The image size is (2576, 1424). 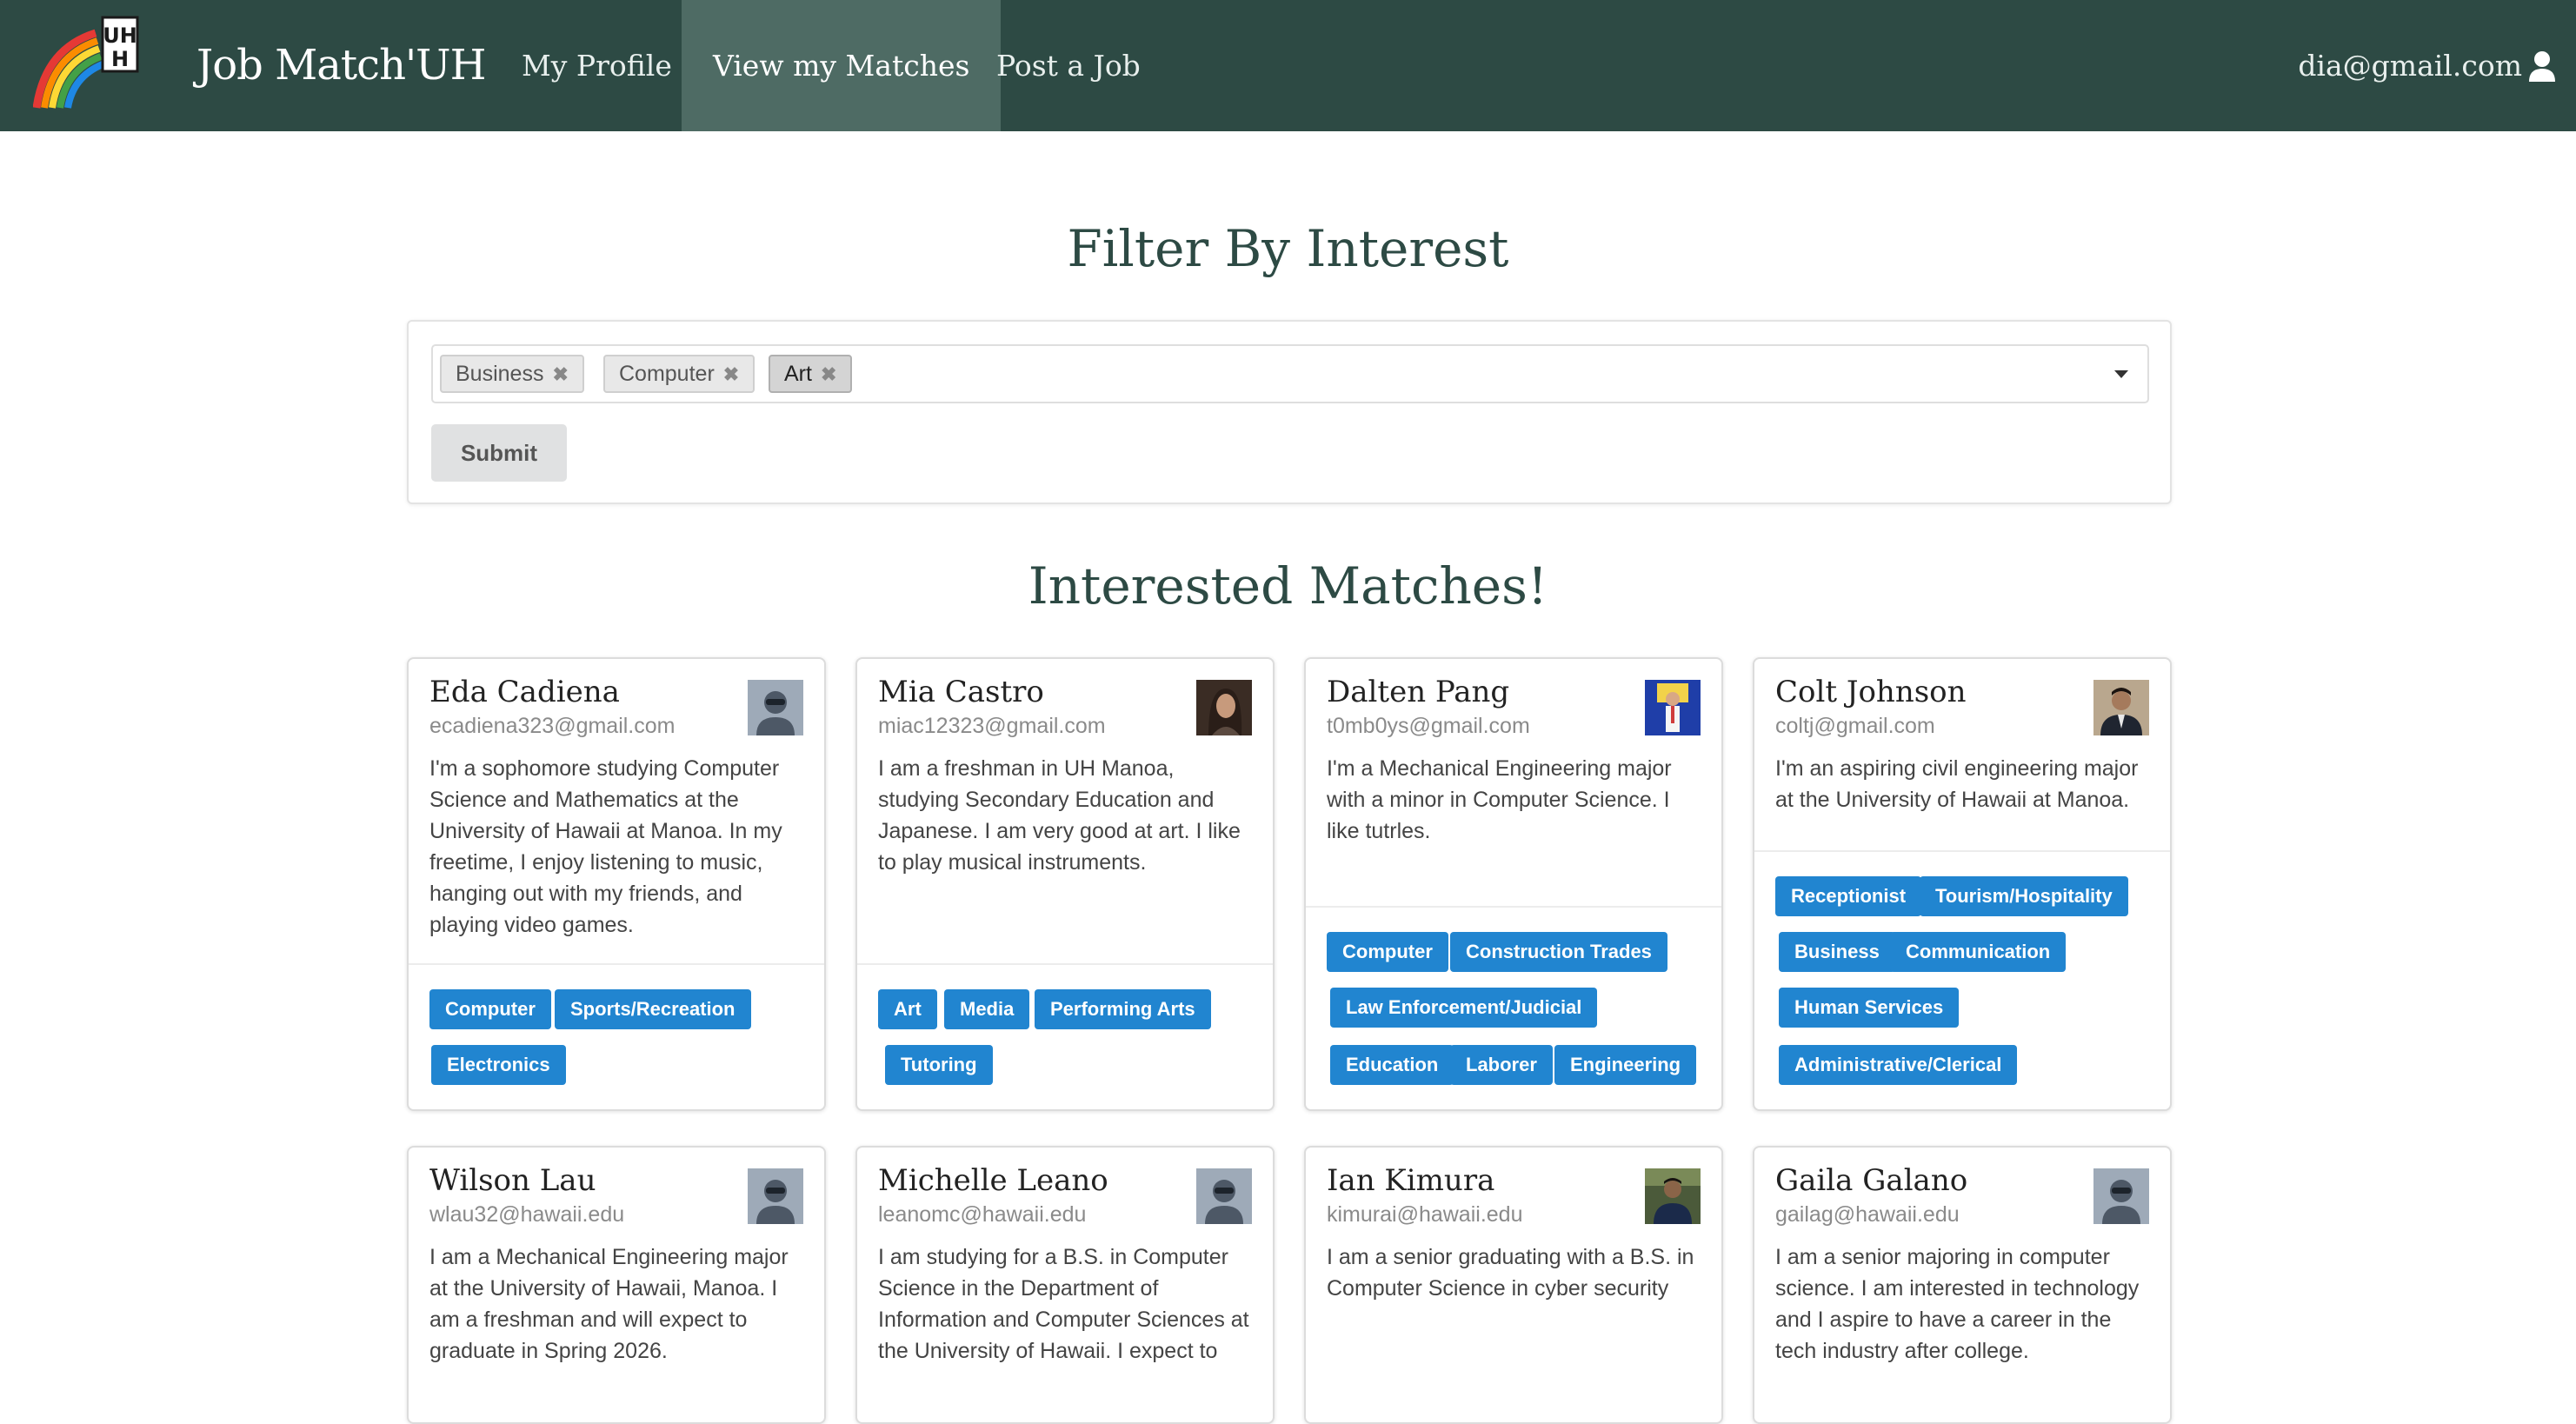 What do you see at coordinates (982, 1214) in the screenshot?
I see `card-email: leanomc@hawaii.edu` at bounding box center [982, 1214].